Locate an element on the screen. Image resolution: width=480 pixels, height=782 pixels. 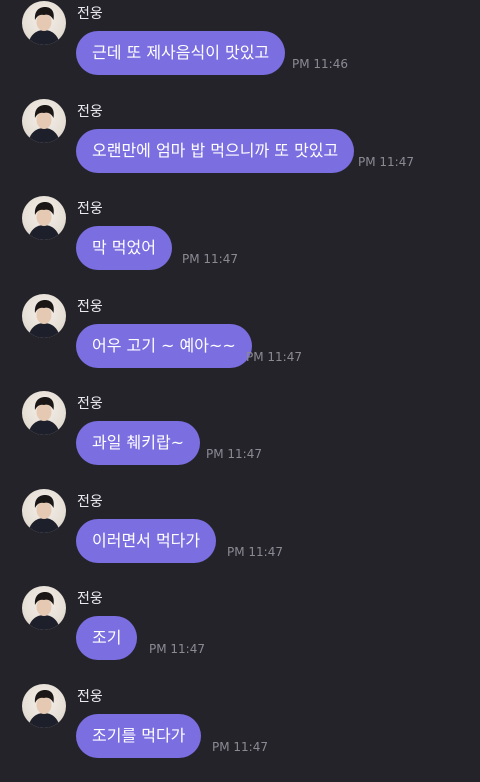
message-row: 전웅 근데 또 제사음식이 맛있고 PM 11:46 is located at coordinates (240, 50).